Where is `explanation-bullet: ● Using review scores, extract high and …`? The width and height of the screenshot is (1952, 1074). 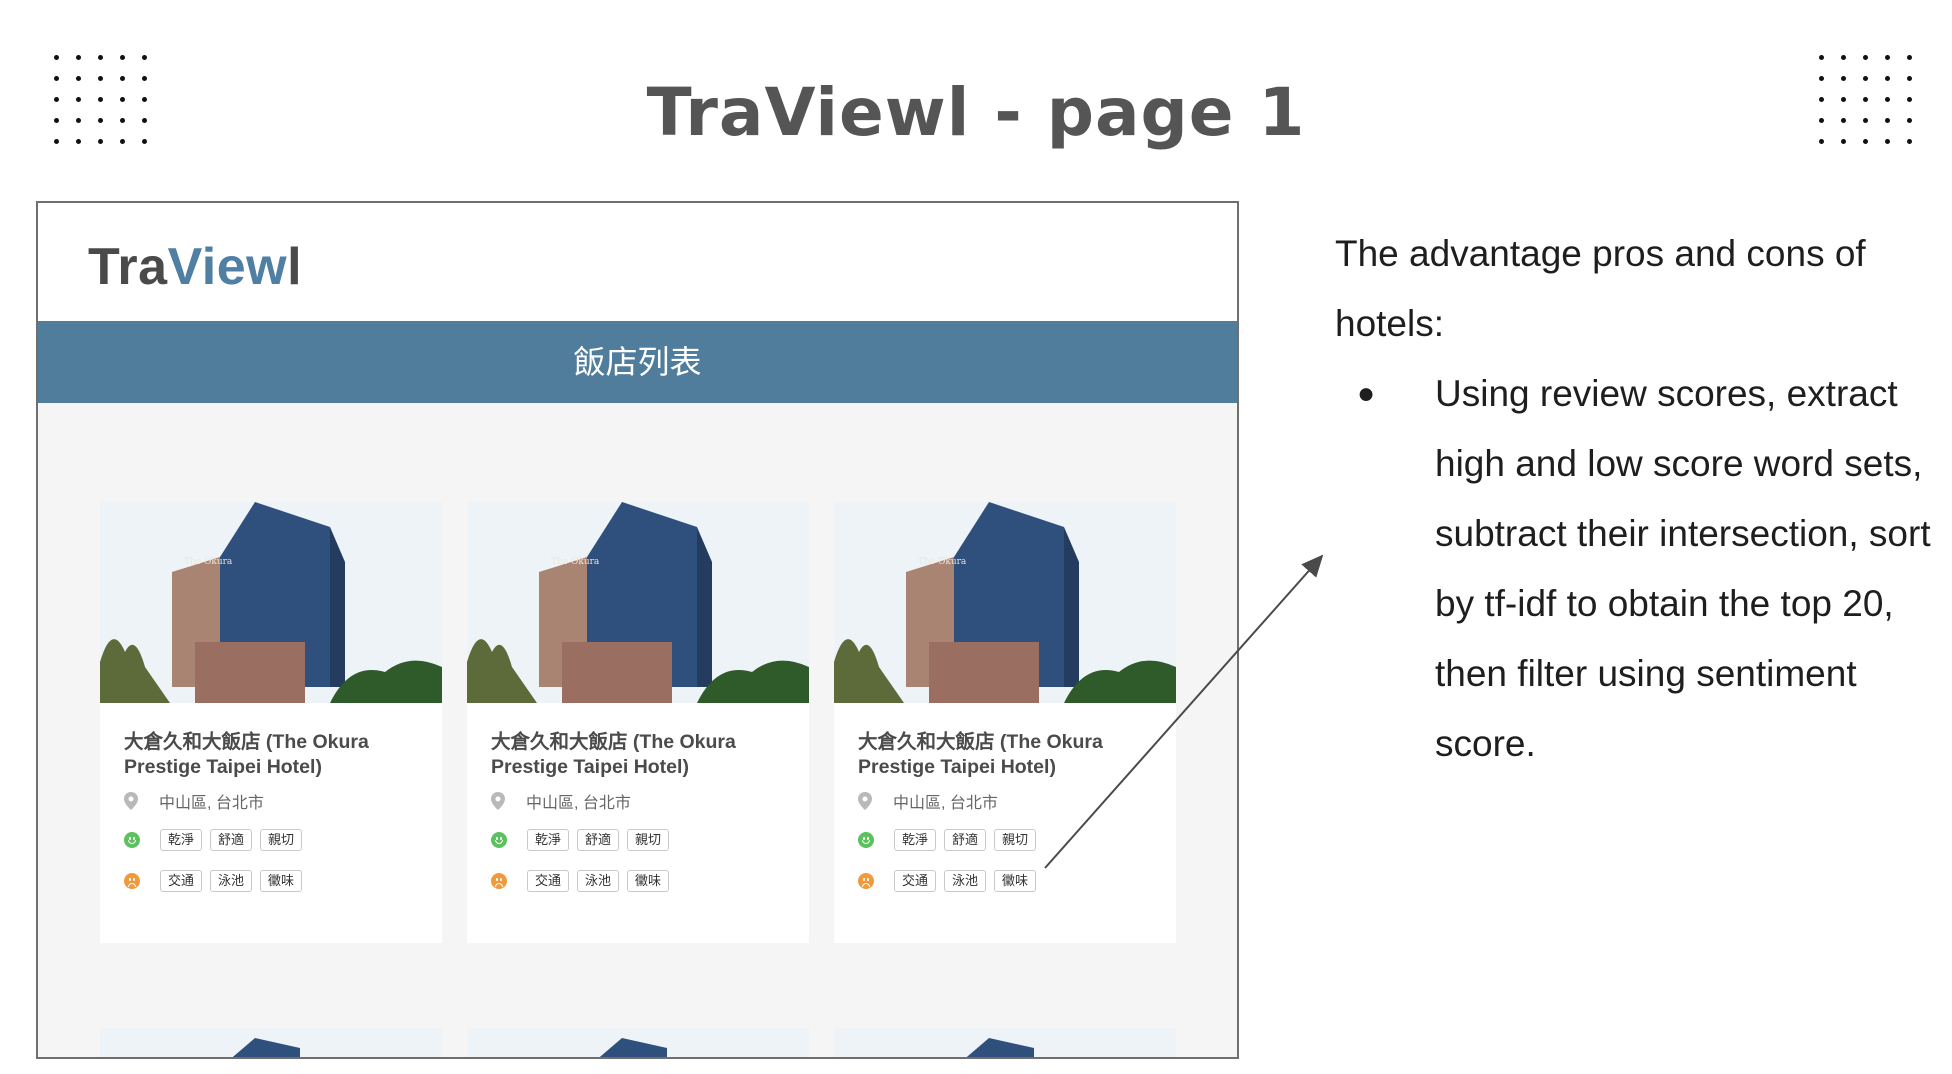 explanation-bullet: ● Using review scores, extract high and … is located at coordinates (1635, 569).